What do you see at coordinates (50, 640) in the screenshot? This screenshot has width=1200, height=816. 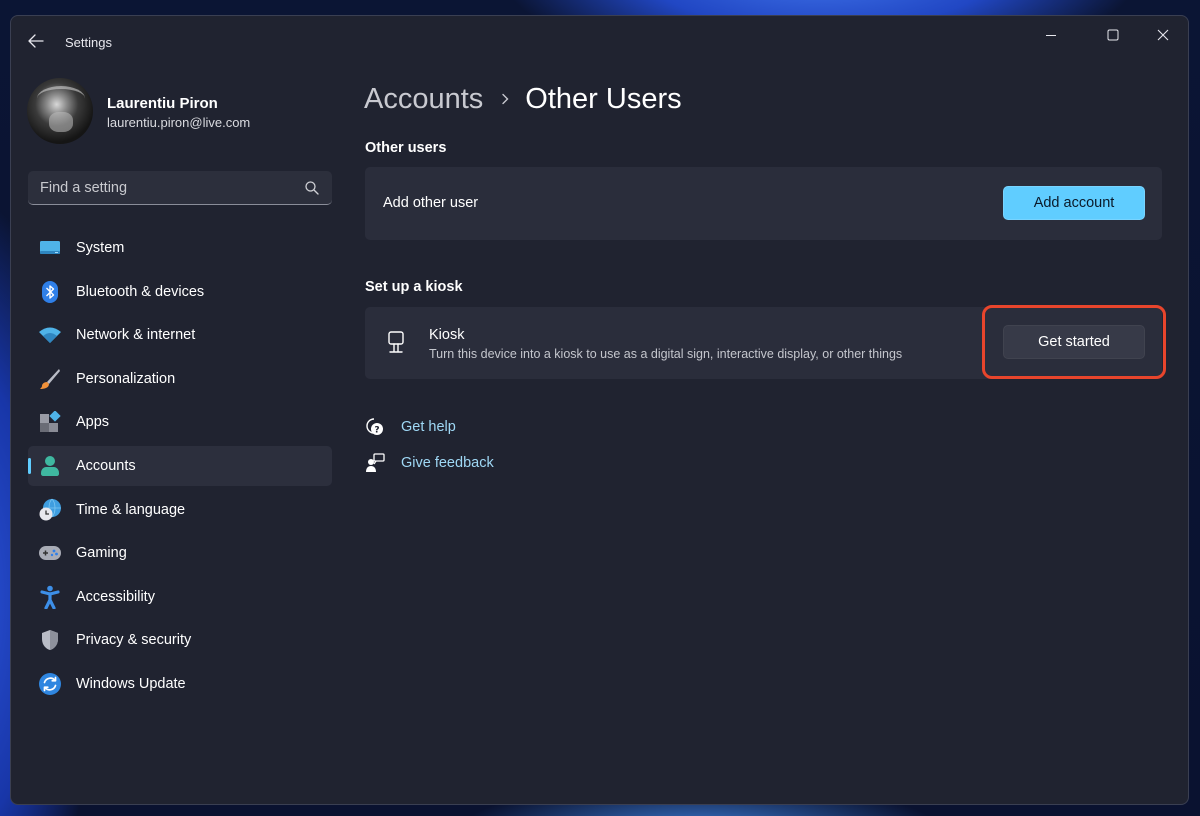 I see `shield-icon` at bounding box center [50, 640].